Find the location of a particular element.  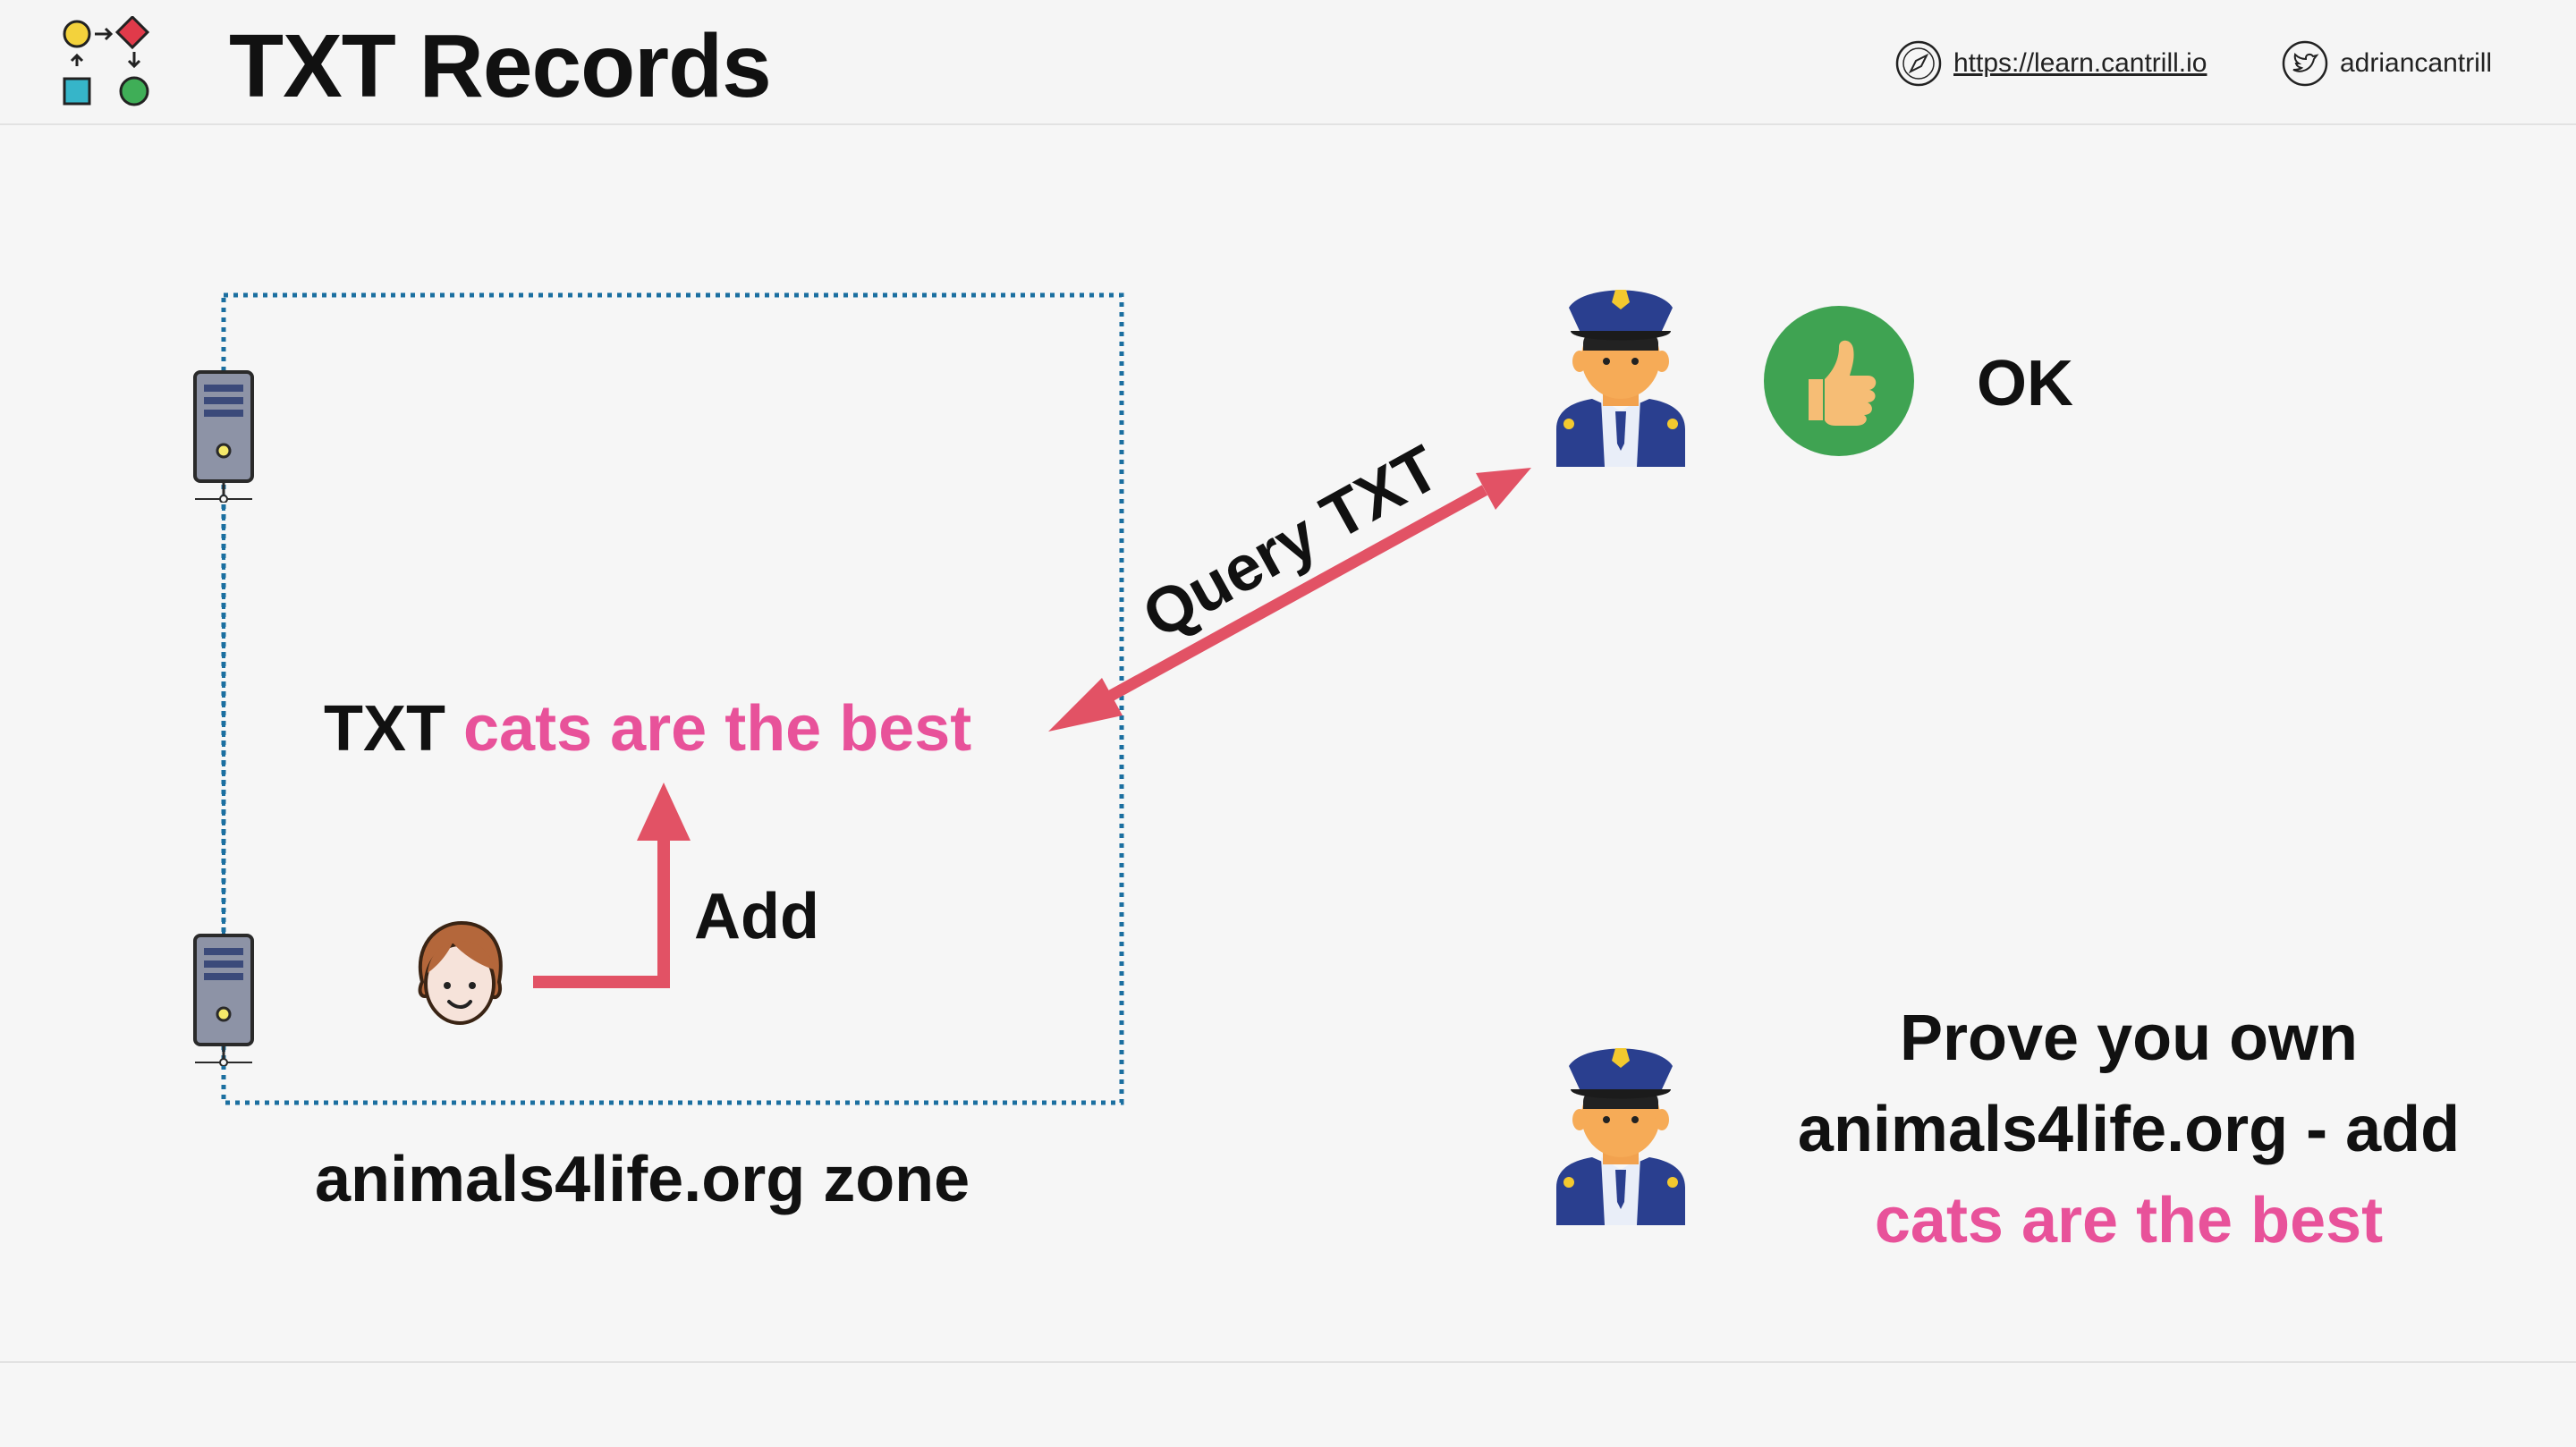

footer-divider is located at coordinates (1288, 1362).